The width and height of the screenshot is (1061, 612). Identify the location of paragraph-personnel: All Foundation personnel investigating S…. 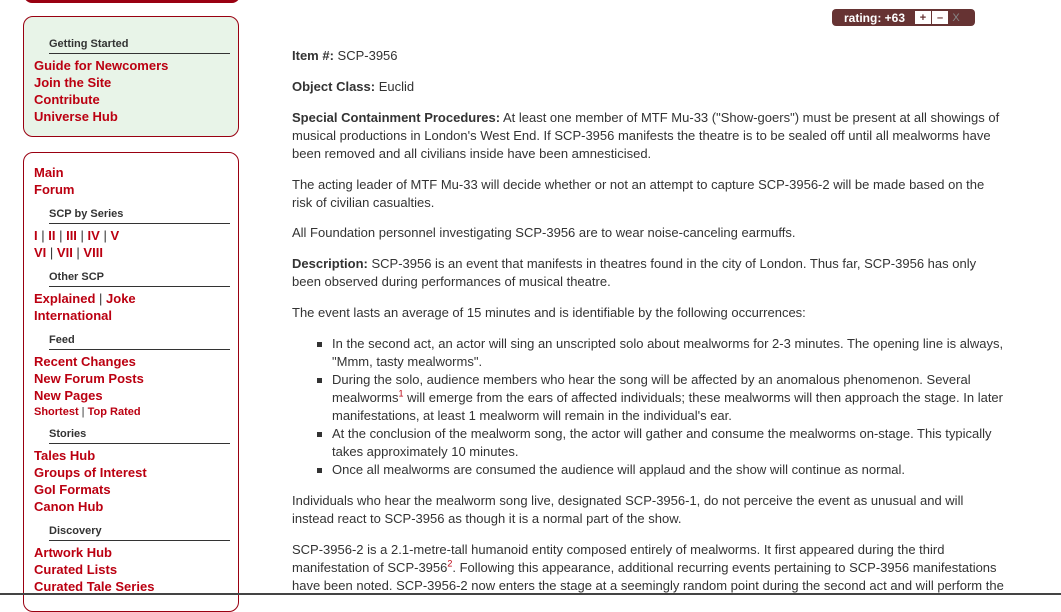
(544, 232).